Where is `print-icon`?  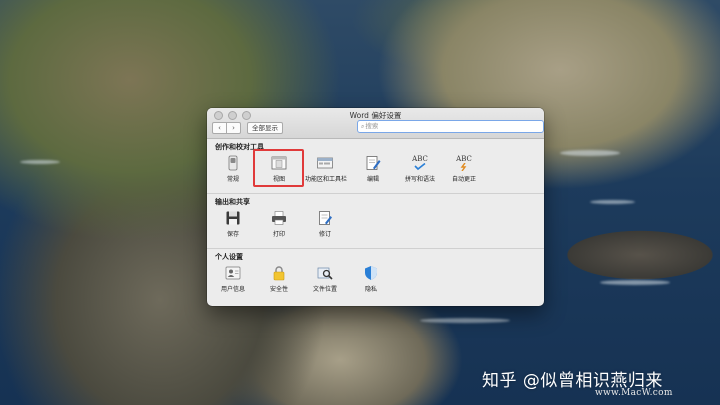 print-icon is located at coordinates (279, 218).